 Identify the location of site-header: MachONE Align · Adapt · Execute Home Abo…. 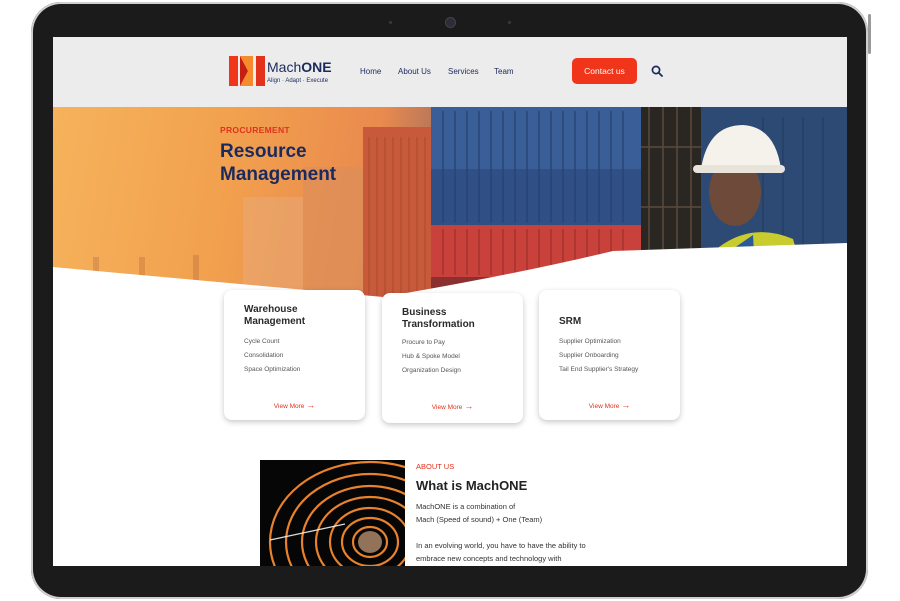
(450, 72).